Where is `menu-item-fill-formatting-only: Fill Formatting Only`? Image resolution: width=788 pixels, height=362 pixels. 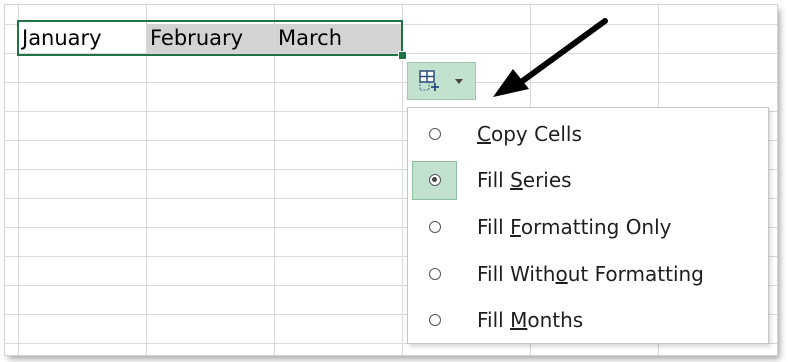
menu-item-fill-formatting-only: Fill Formatting Only is located at coordinates (588, 227).